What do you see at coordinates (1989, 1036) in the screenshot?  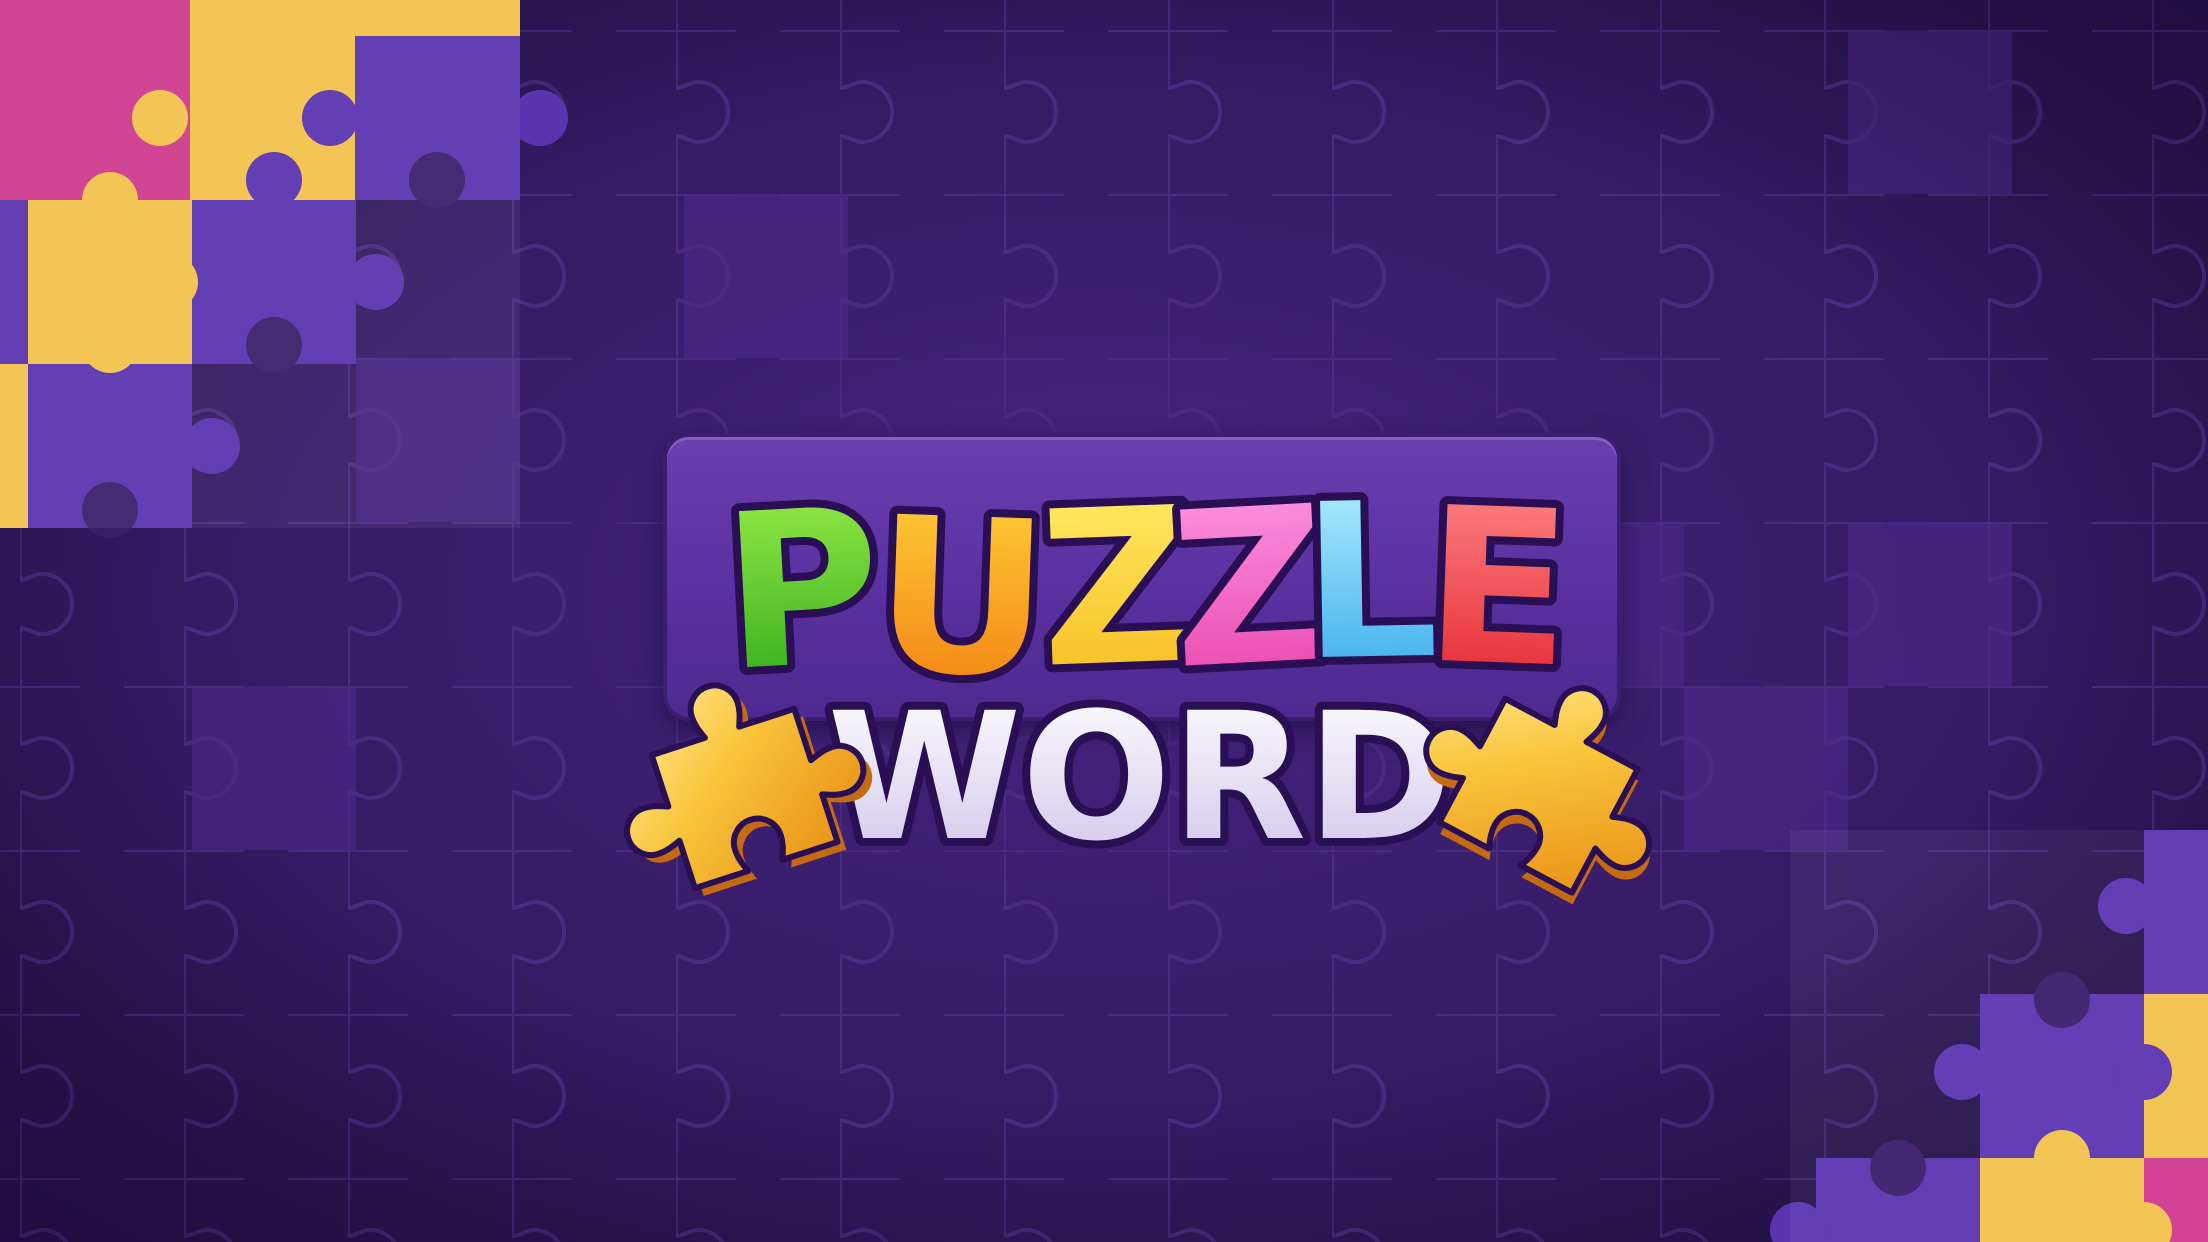 I see `corner-pieces-bottom-right` at bounding box center [1989, 1036].